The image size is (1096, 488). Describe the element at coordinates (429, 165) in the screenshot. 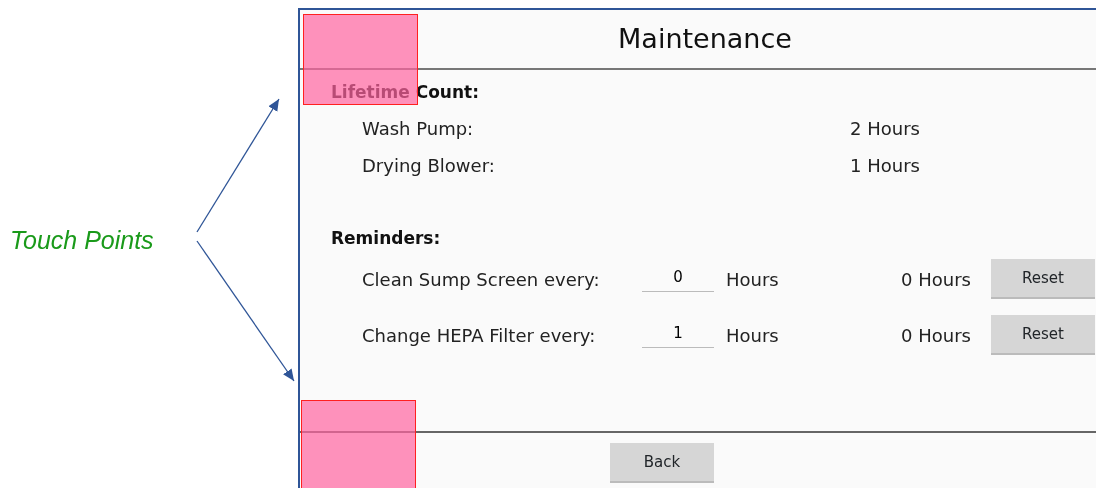

I see `counter-label: Drying Blower:` at that location.